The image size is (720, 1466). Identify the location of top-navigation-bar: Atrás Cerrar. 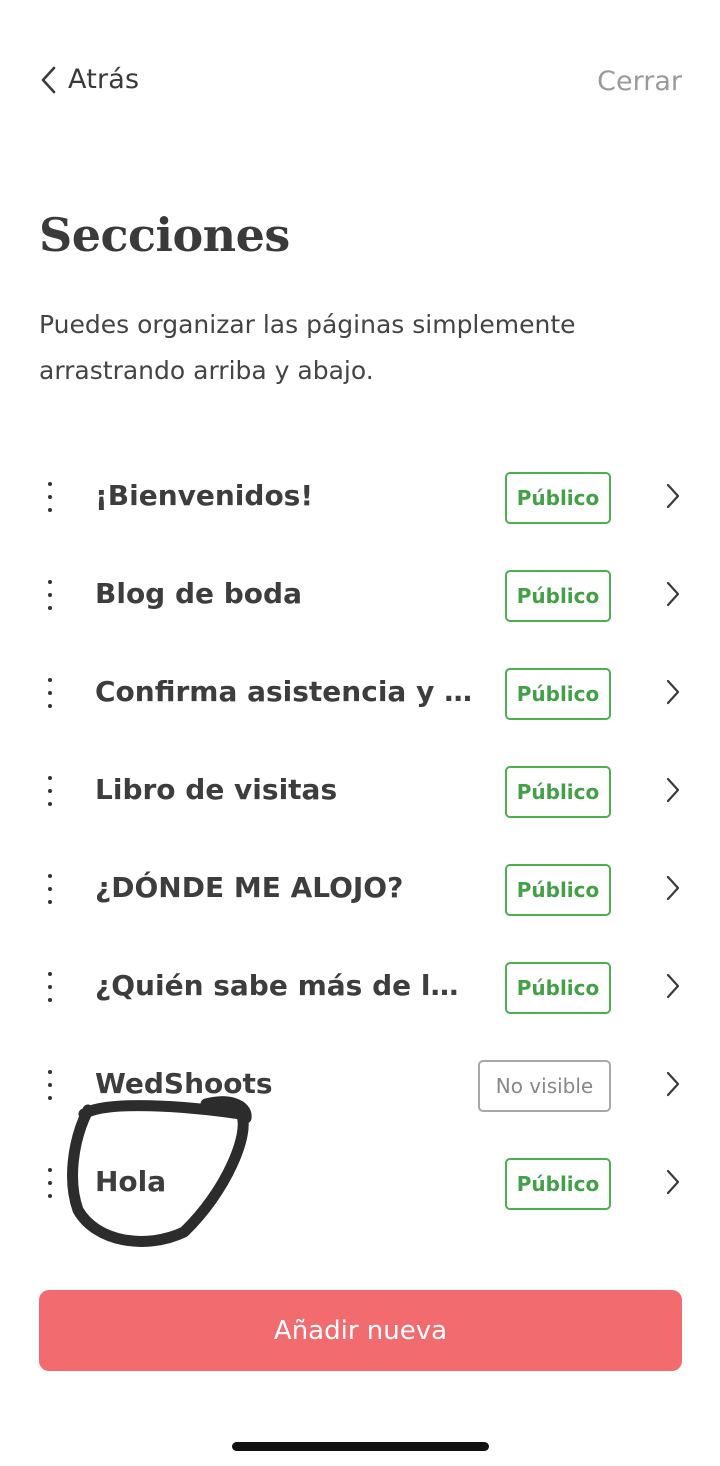
(360, 85).